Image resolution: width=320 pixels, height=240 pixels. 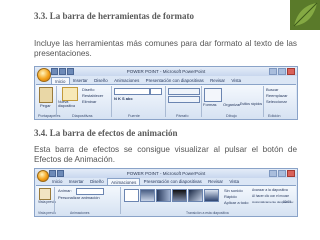 What do you see at coordinates (88, 89) in the screenshot?
I see `layout-button: Diseño` at bounding box center [88, 89].